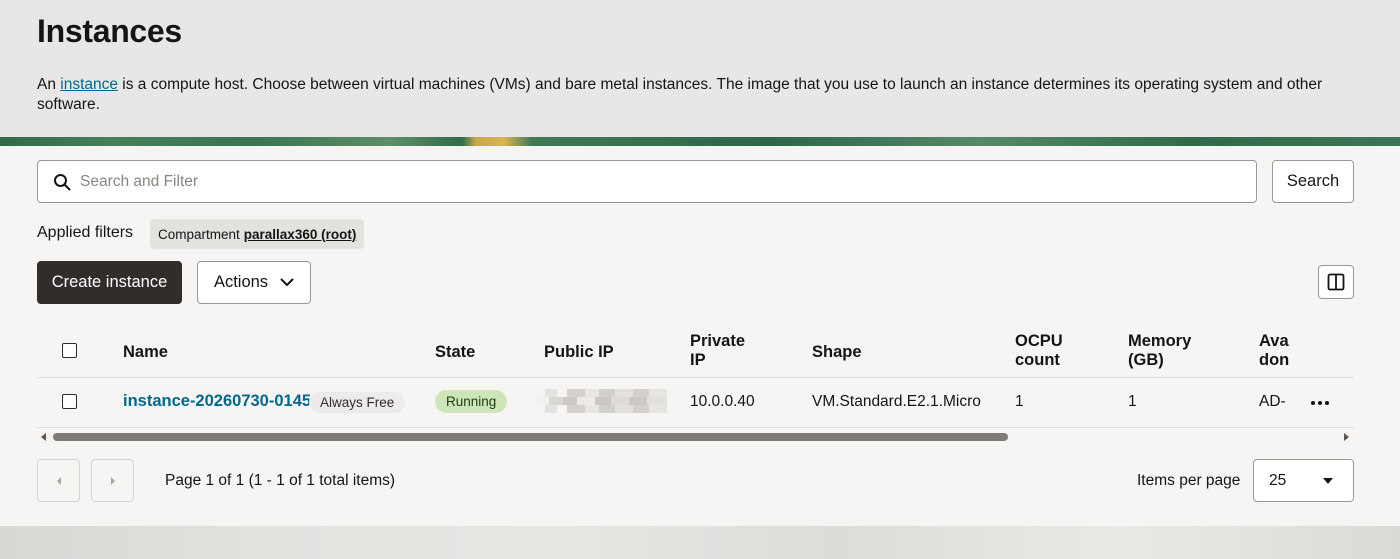  I want to click on column-header-availability-domain: Ava don, so click(1274, 351).